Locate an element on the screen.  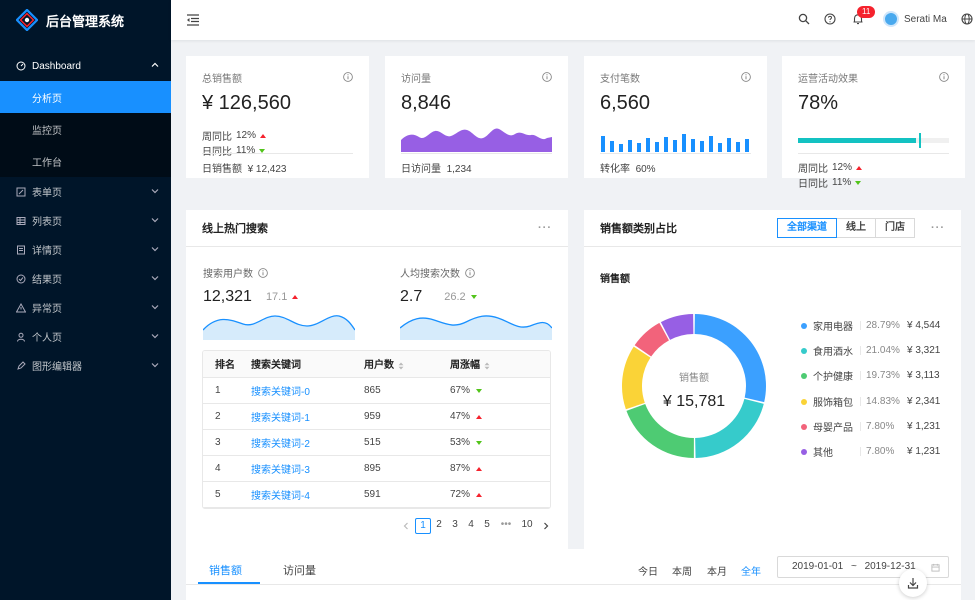
pie-subtitle: 销售额 is located at coordinates (615, 279).